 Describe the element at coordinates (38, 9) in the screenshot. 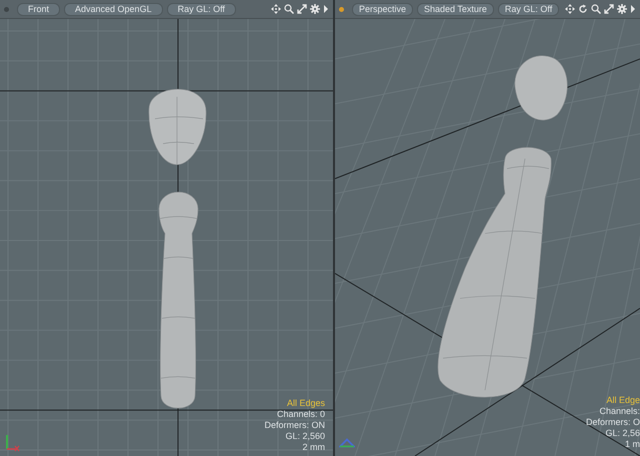

I see `viewport-option-button: Front` at that location.